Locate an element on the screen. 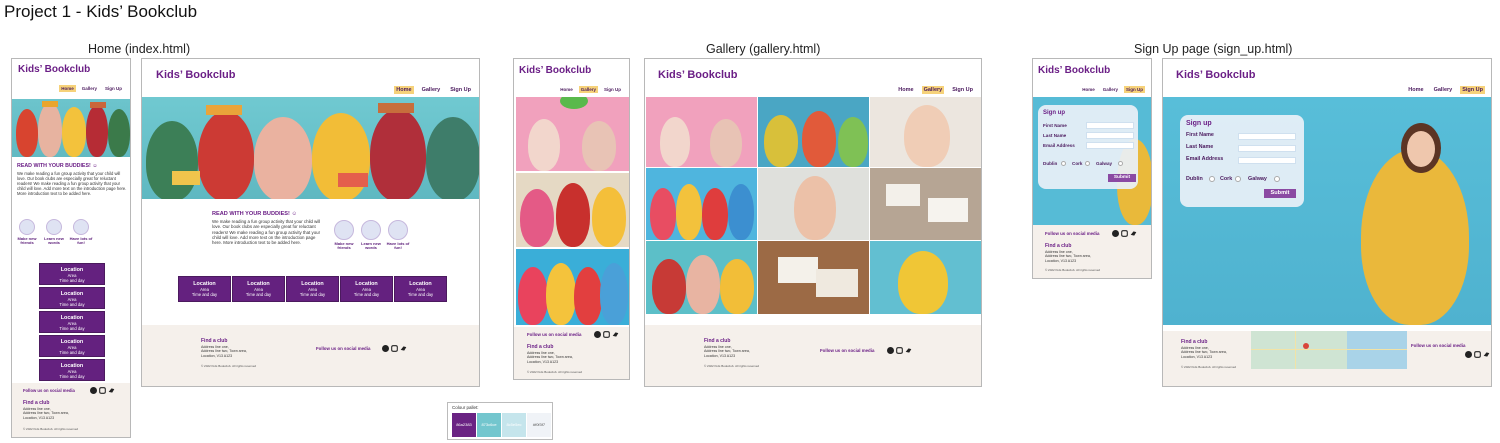 Image resolution: width=1500 pixels, height=443 pixels. map is located at coordinates (1329, 350).